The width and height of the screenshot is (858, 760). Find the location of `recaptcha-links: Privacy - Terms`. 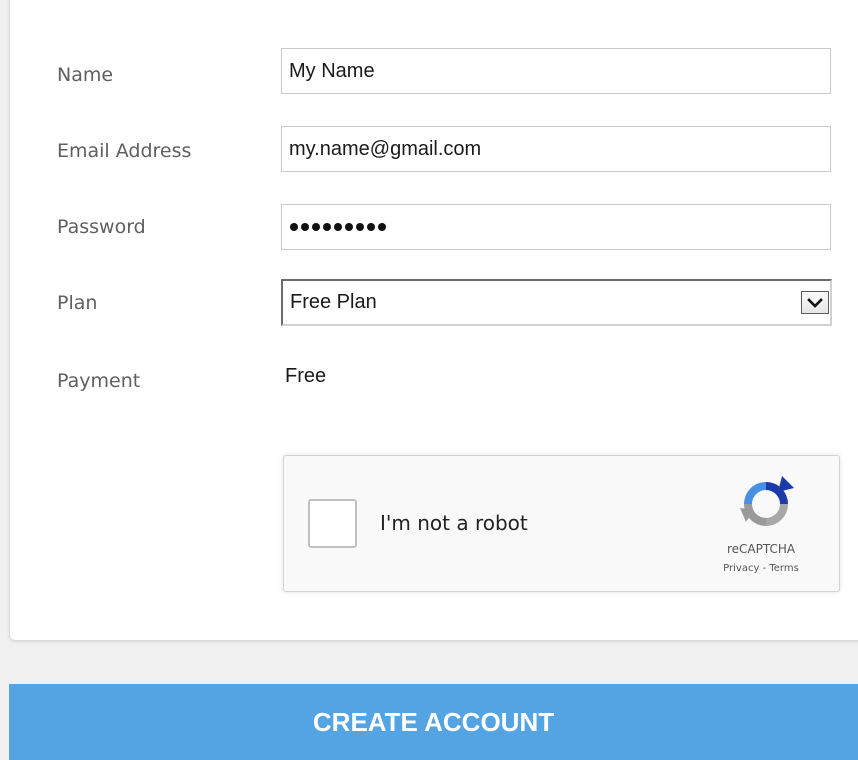

recaptcha-links: Privacy - Terms is located at coordinates (761, 568).